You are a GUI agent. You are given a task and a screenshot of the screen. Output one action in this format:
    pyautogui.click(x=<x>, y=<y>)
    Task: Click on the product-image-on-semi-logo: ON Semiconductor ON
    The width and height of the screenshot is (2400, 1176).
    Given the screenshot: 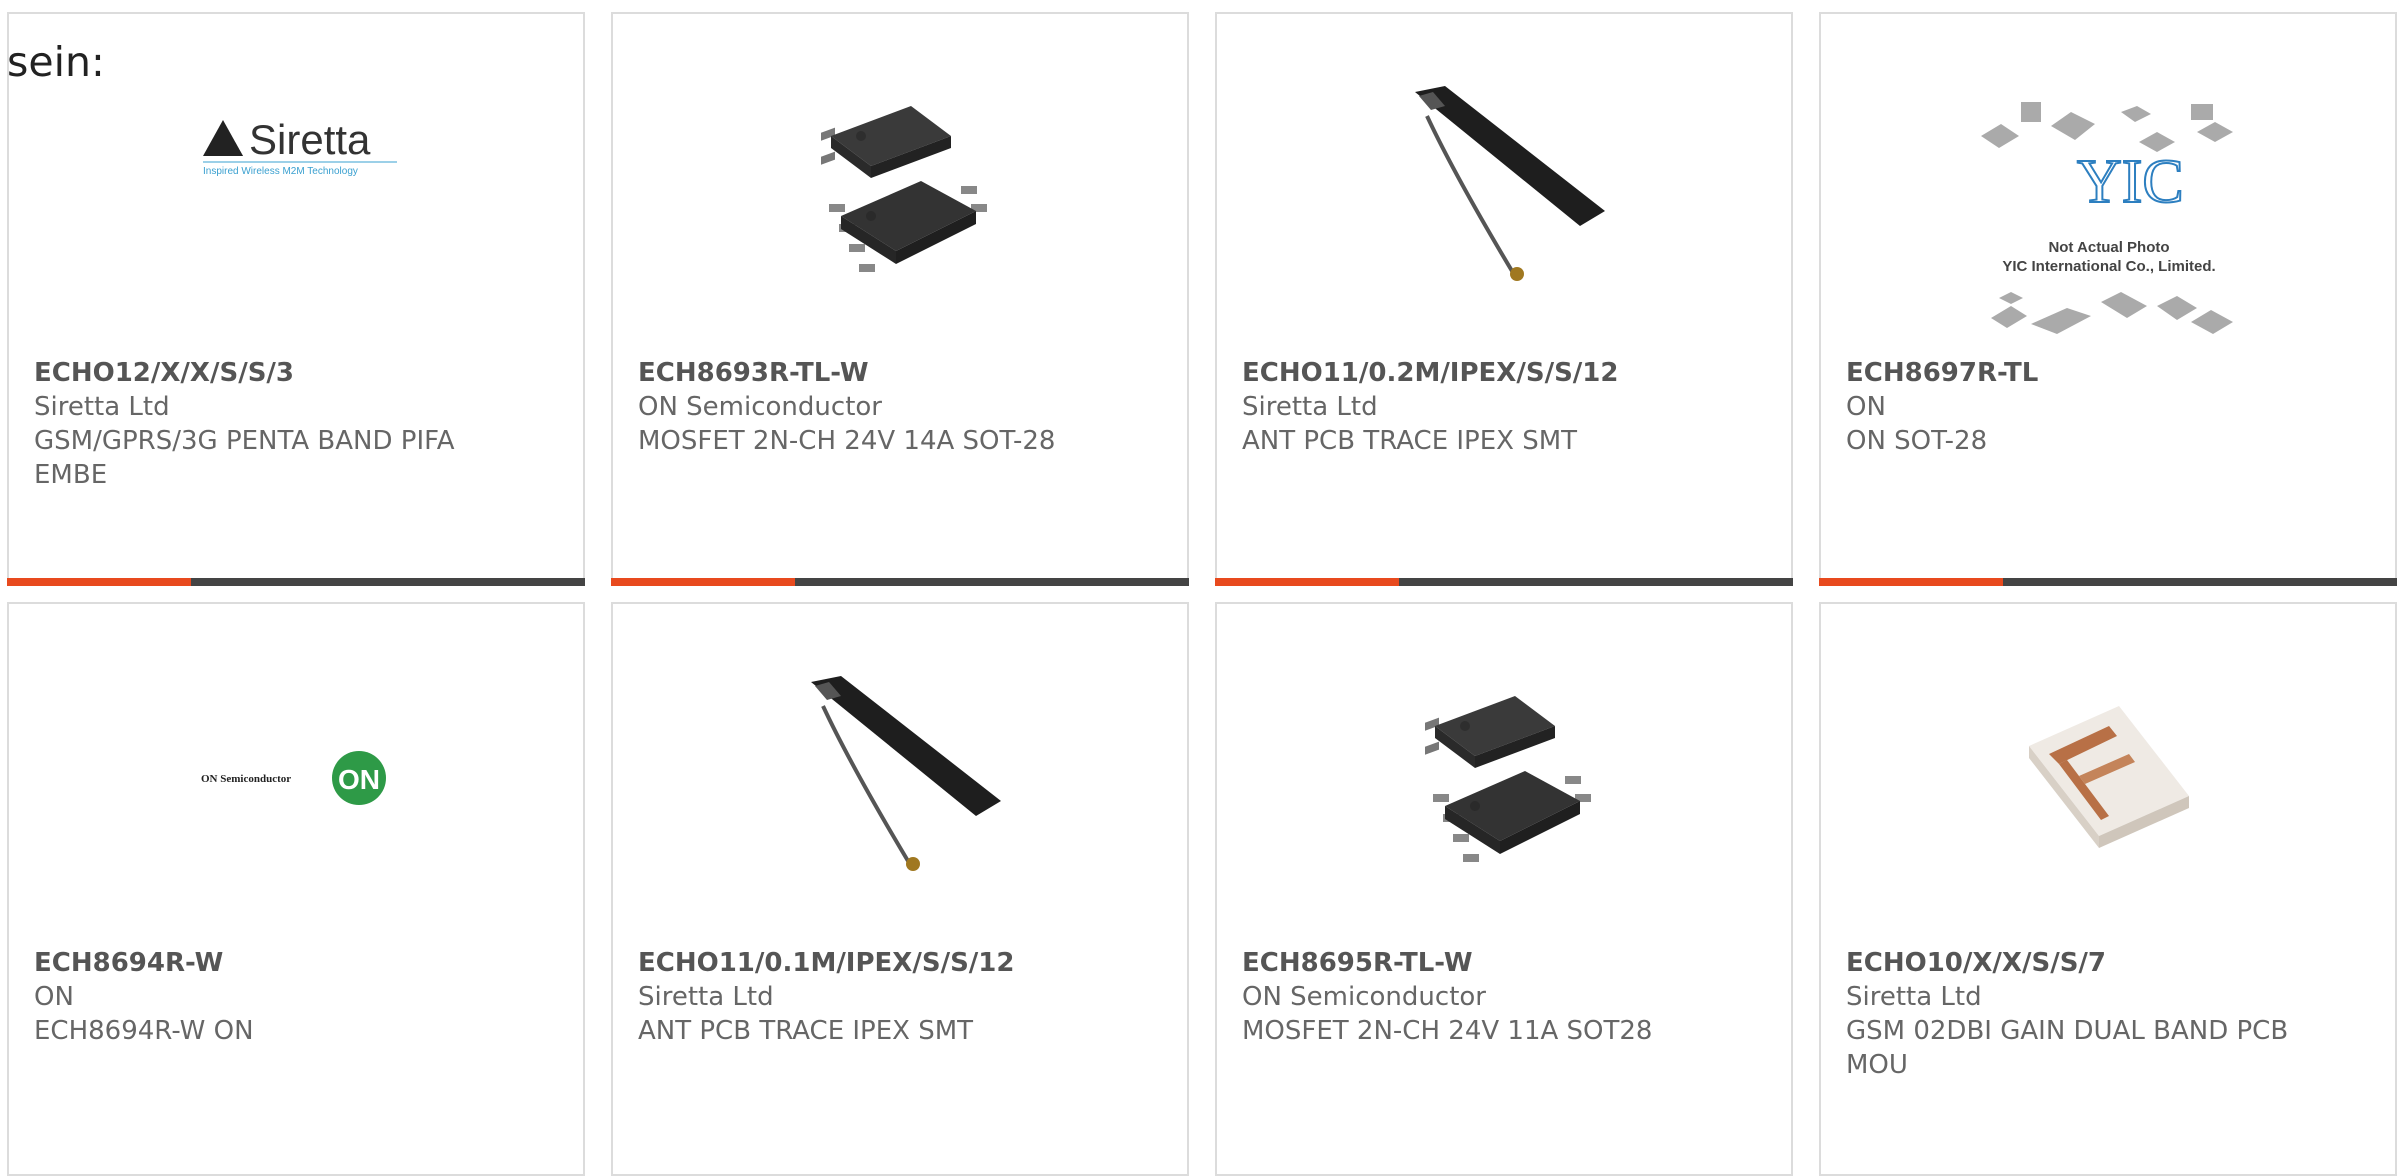 What is the action you would take?
    pyautogui.click(x=304, y=776)
    